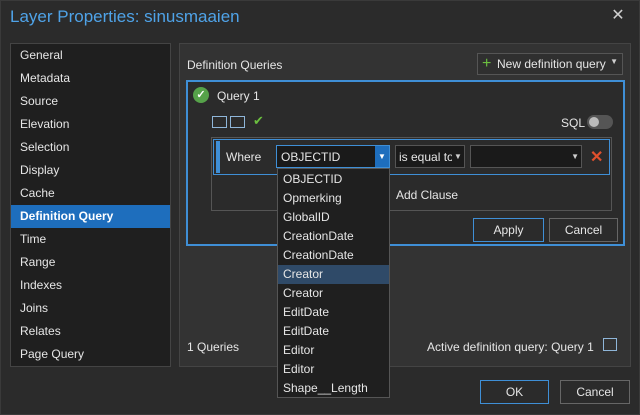  Describe the element at coordinates (90, 55) in the screenshot. I see `sidebar-item-general: General` at that location.